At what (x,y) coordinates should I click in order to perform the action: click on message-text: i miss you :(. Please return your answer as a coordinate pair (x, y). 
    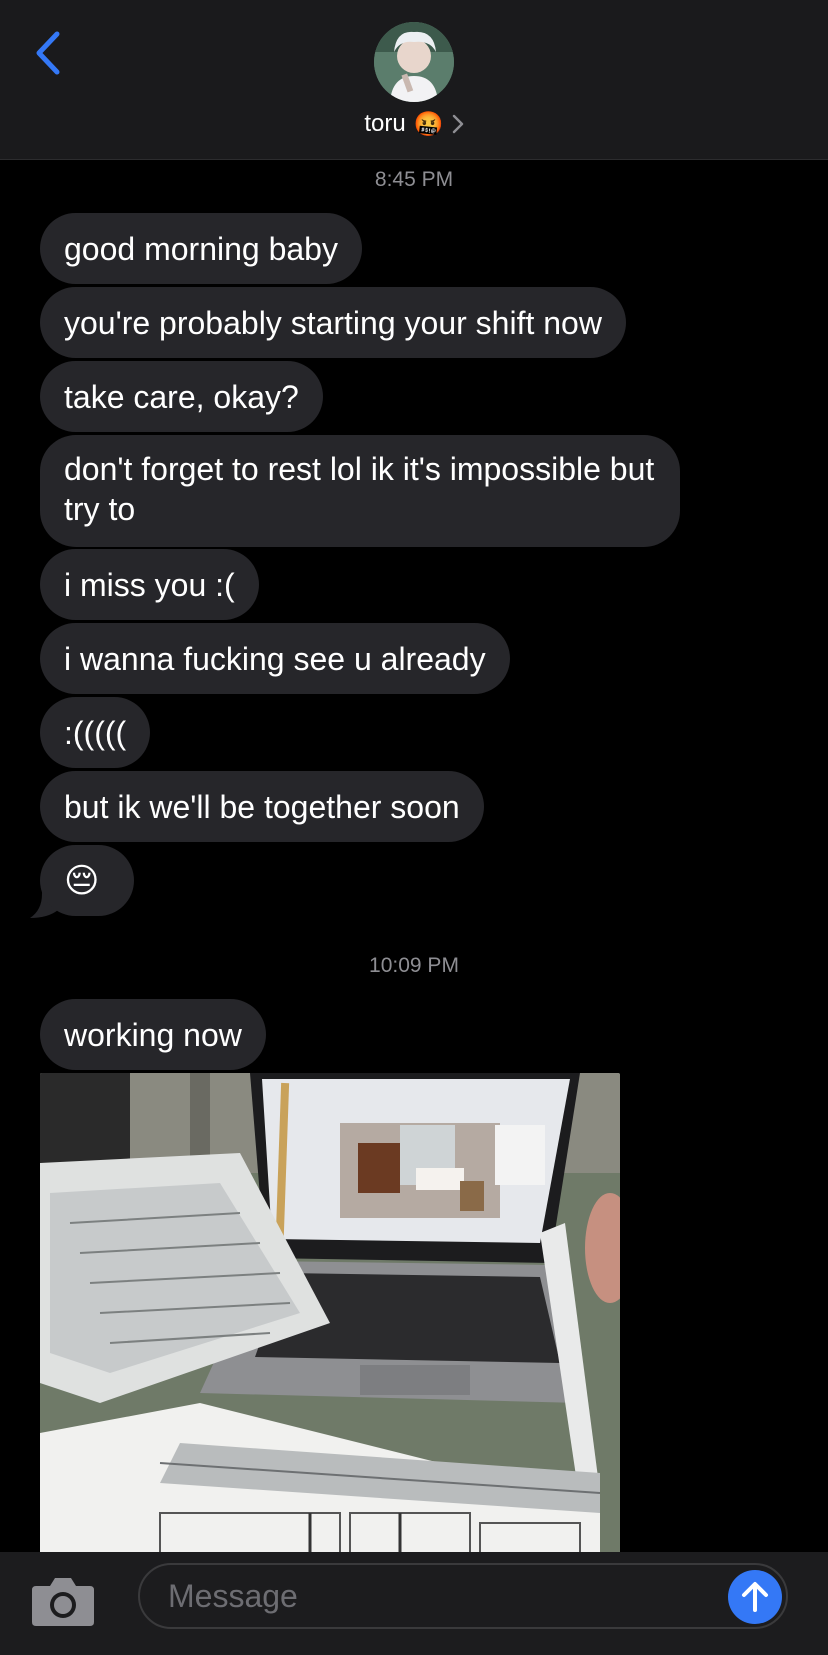
    Looking at the image, I should click on (149, 584).